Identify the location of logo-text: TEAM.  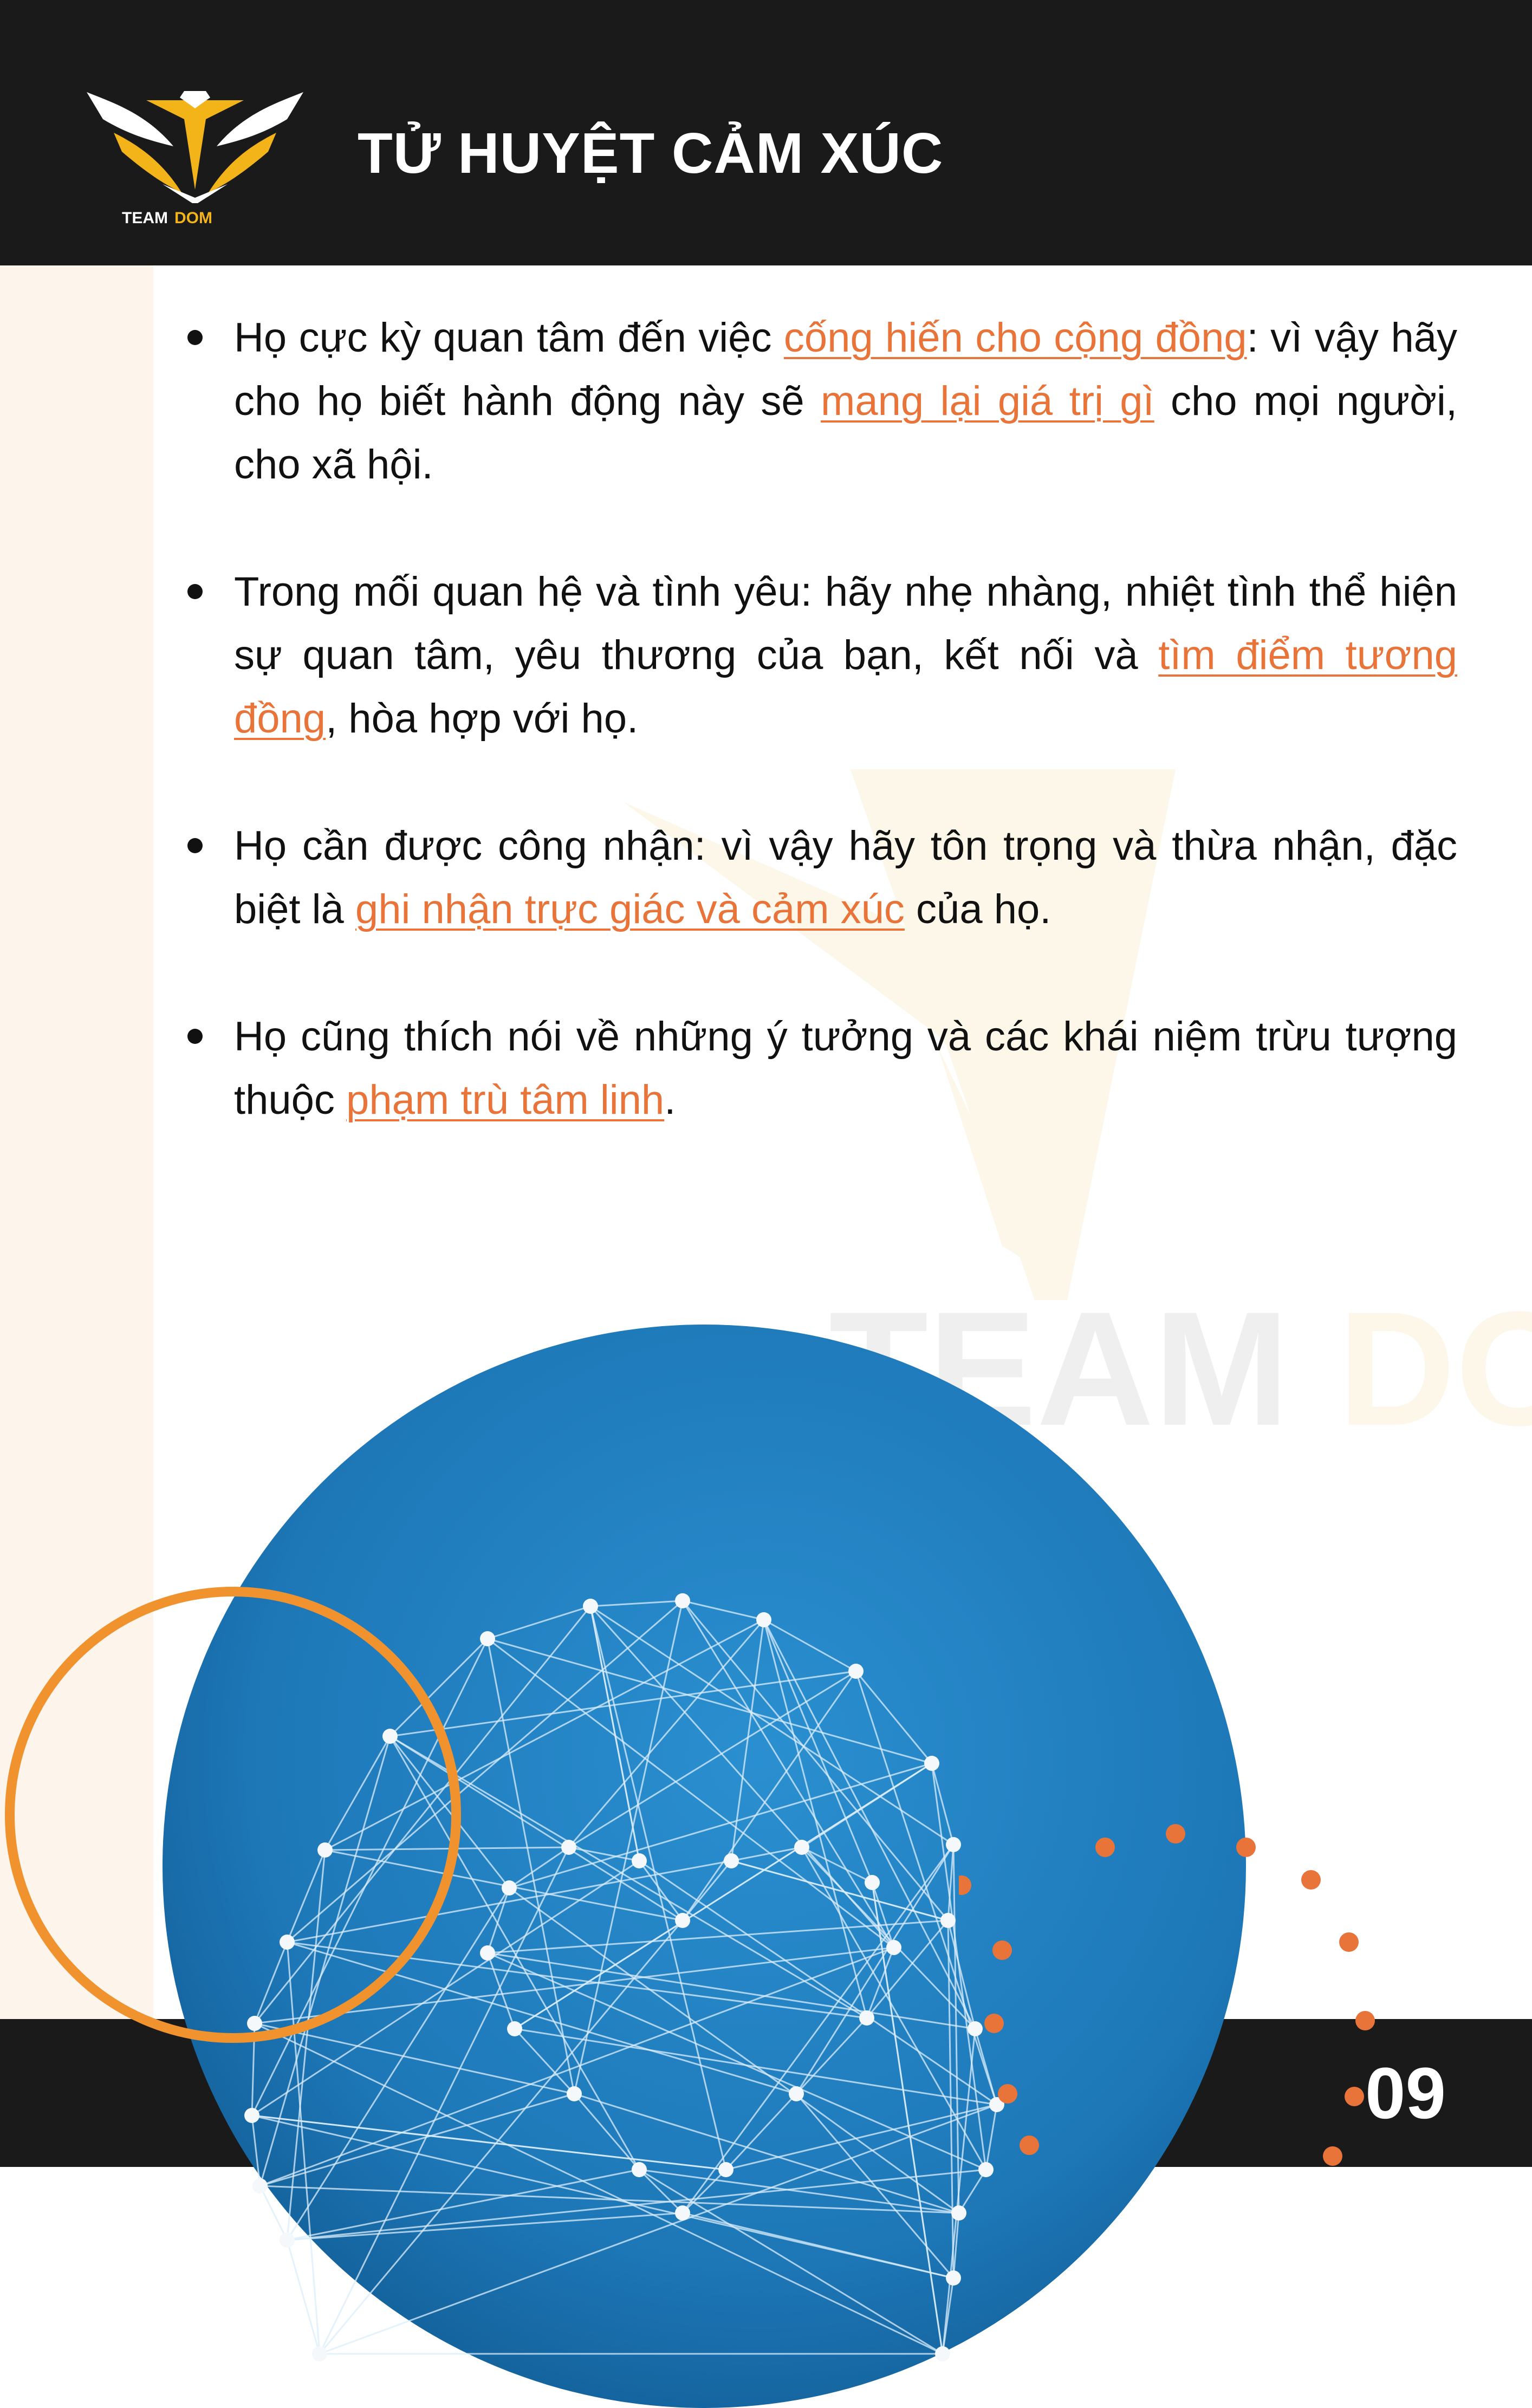
(145, 218).